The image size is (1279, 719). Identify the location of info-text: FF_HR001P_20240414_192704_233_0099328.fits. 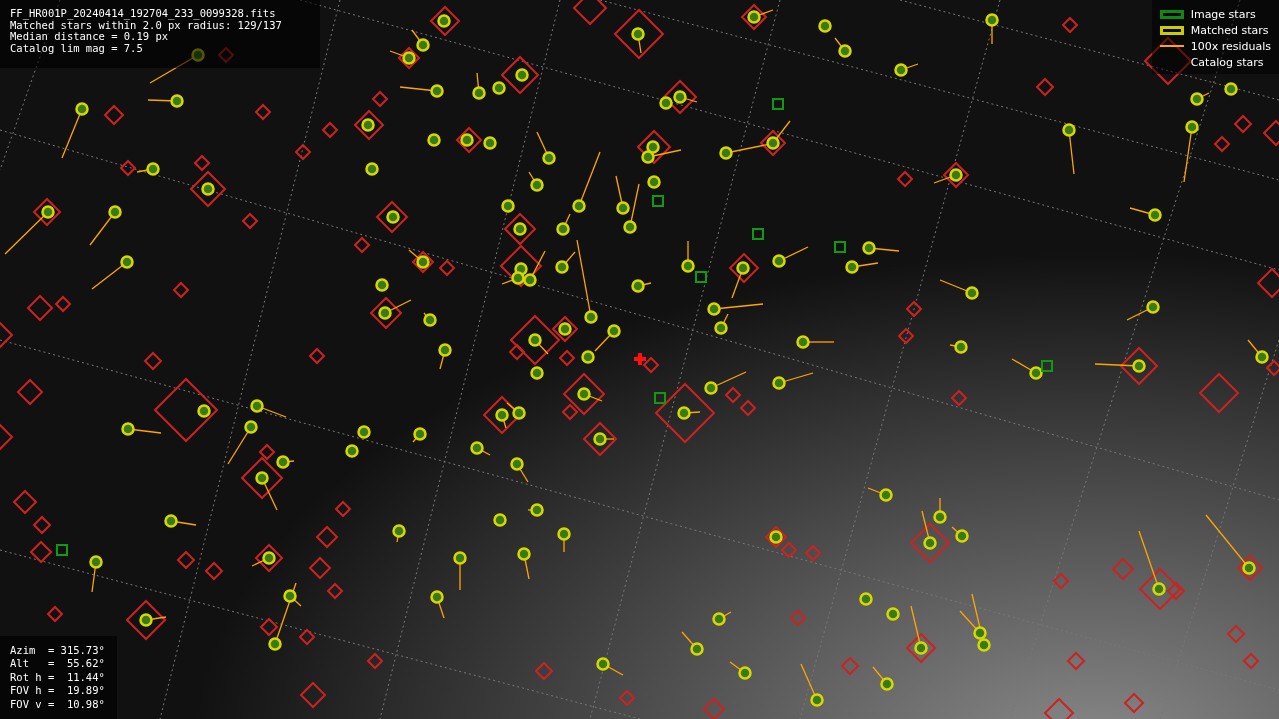
(143, 14).